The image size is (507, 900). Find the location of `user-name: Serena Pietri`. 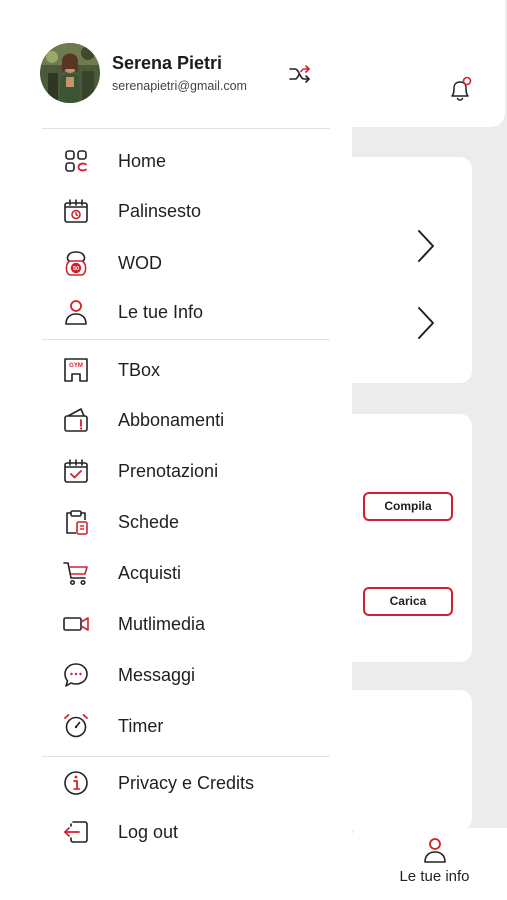

user-name: Serena Pietri is located at coordinates (167, 63).